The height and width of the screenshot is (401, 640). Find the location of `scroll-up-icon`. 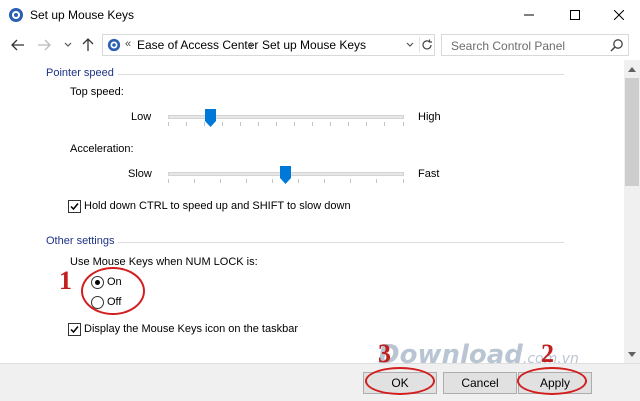

scroll-up-icon is located at coordinates (632, 69).